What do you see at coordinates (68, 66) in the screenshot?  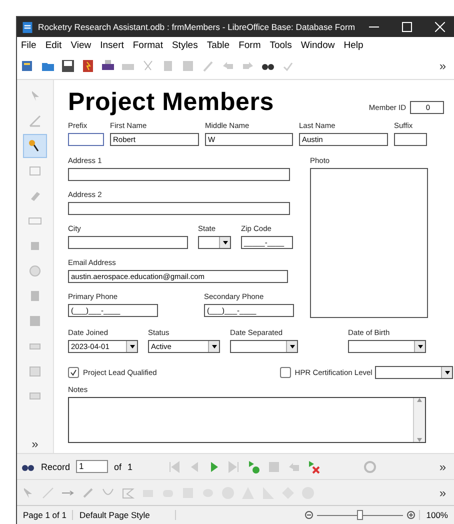 I see `save-icon` at bounding box center [68, 66].